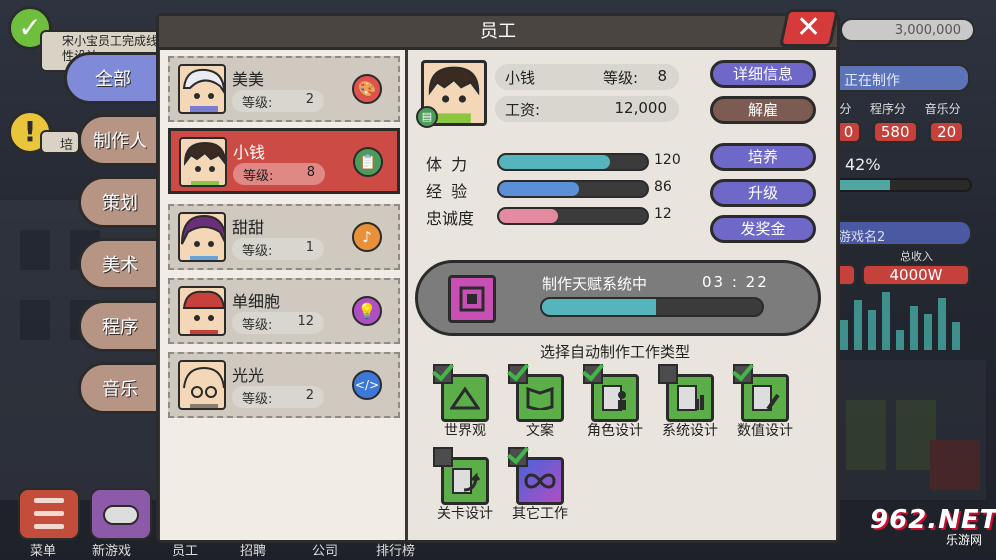 The image size is (996, 560). Describe the element at coordinates (763, 157) in the screenshot. I see `train-button: 培养` at that location.